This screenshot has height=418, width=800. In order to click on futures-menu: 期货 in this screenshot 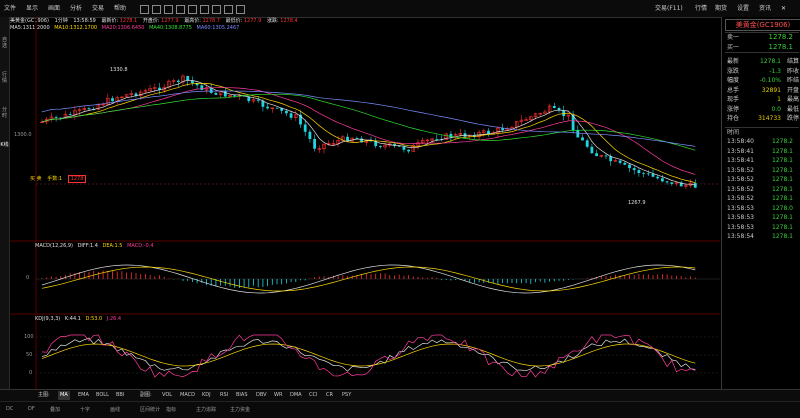, I will do `click(721, 8)`.